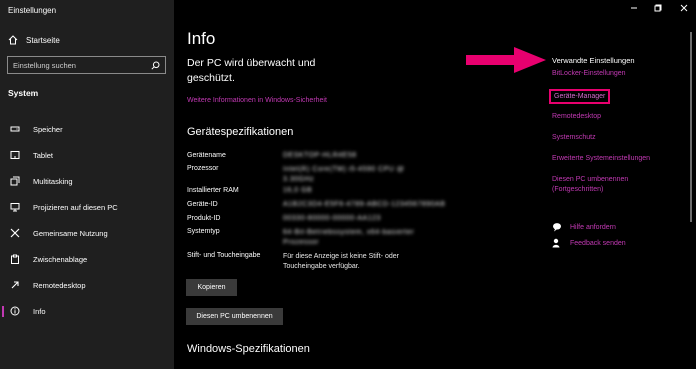 This screenshot has width=696, height=369. I want to click on home-link: Startseite, so click(34, 40).